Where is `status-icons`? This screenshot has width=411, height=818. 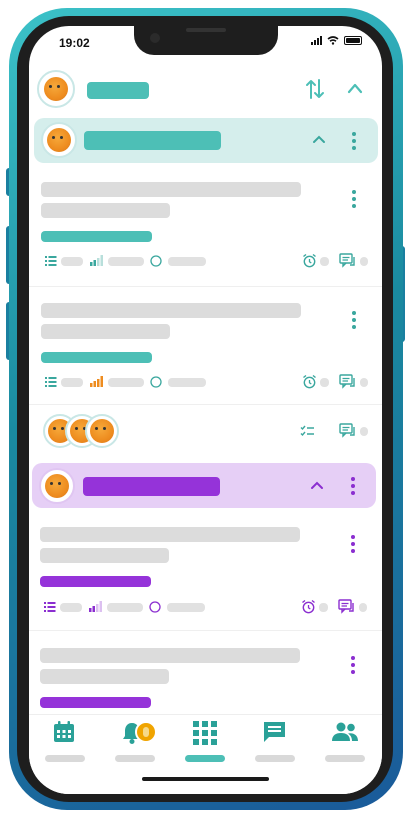 status-icons is located at coordinates (336, 40).